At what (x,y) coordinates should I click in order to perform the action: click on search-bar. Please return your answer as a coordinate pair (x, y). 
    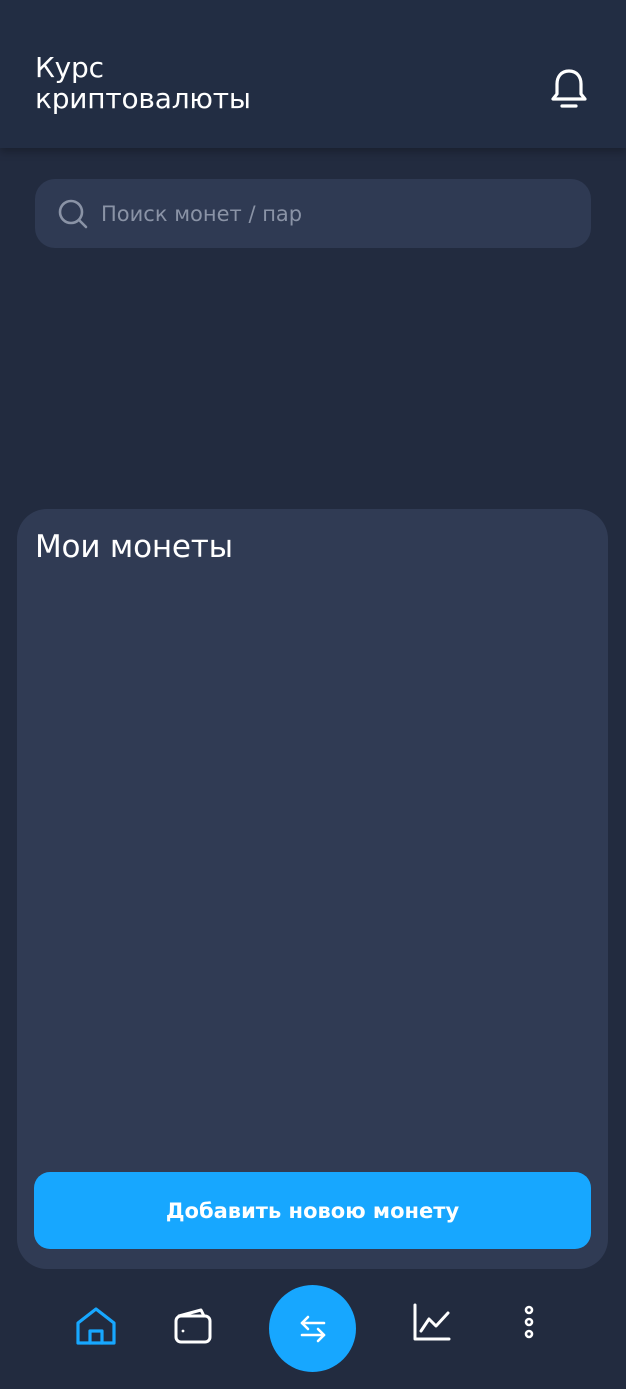
    Looking at the image, I should click on (313, 213).